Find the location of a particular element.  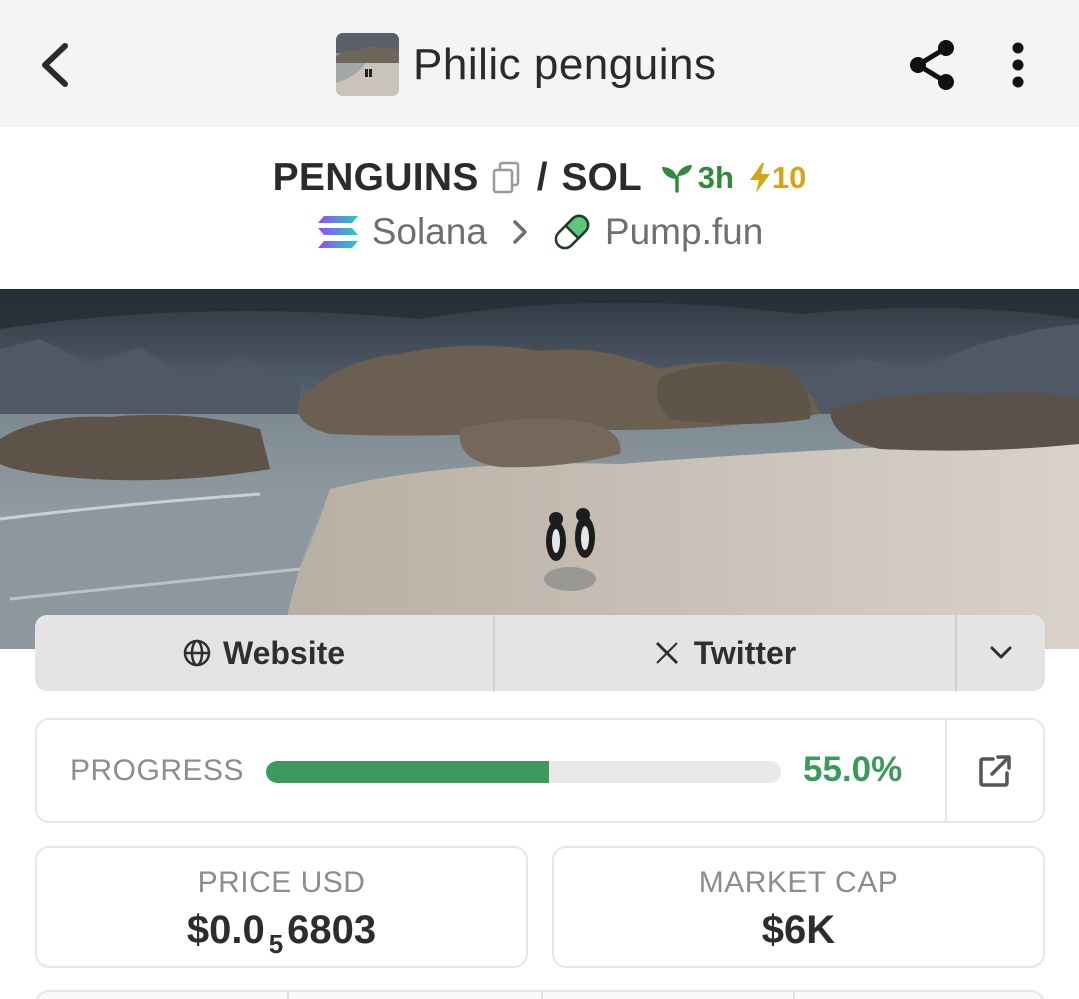

progress-value: 55.0% is located at coordinates (853, 769).